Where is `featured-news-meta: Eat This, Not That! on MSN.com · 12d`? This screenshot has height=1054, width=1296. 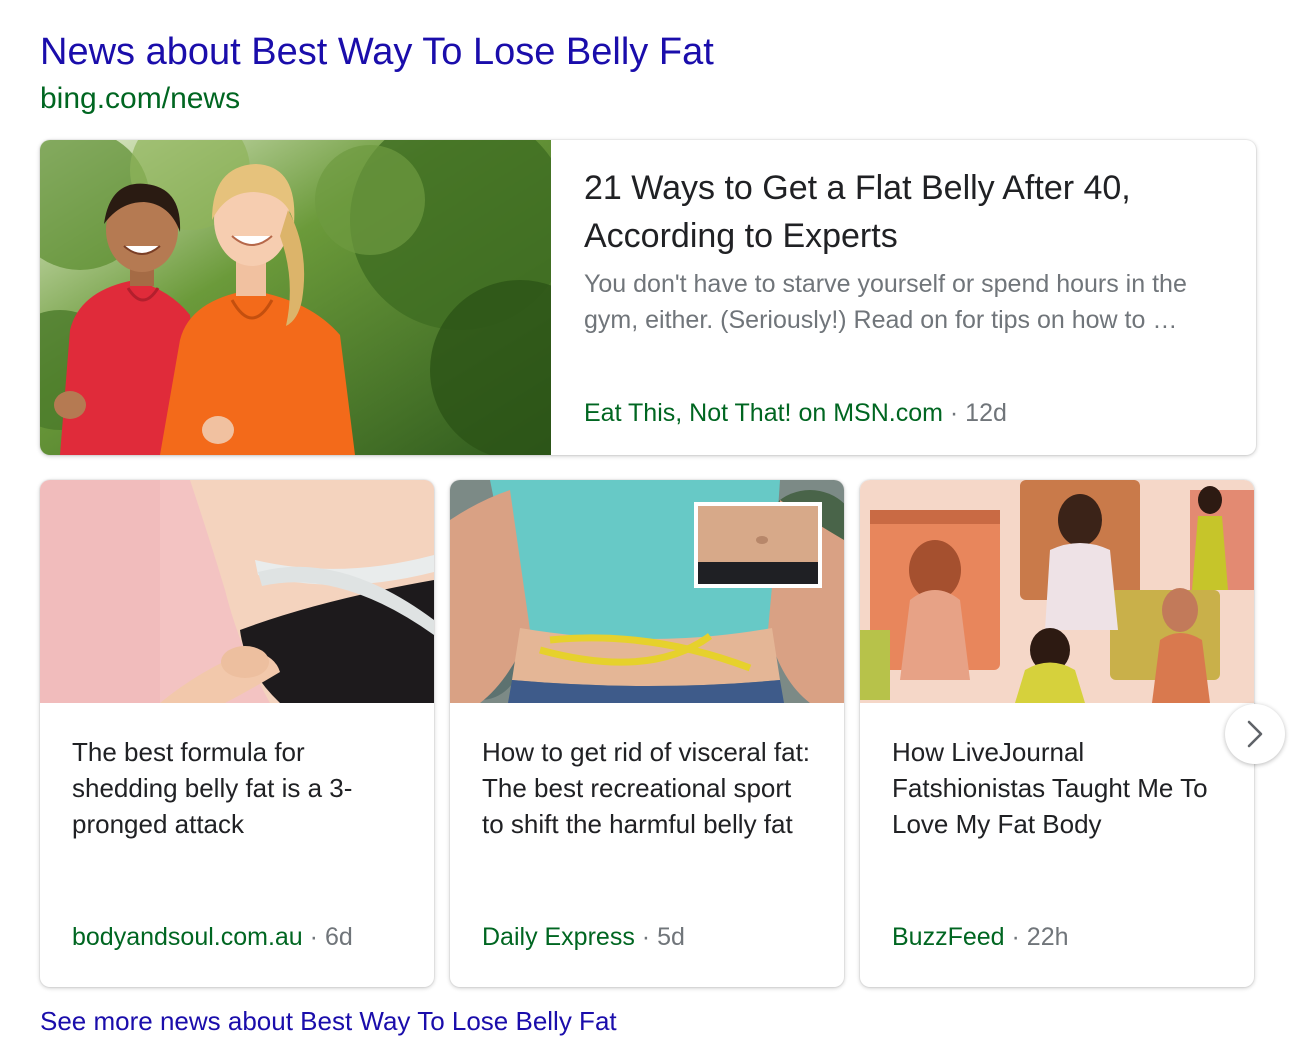
featured-news-meta: Eat This, Not That! on MSN.com · 12d is located at coordinates (795, 413).